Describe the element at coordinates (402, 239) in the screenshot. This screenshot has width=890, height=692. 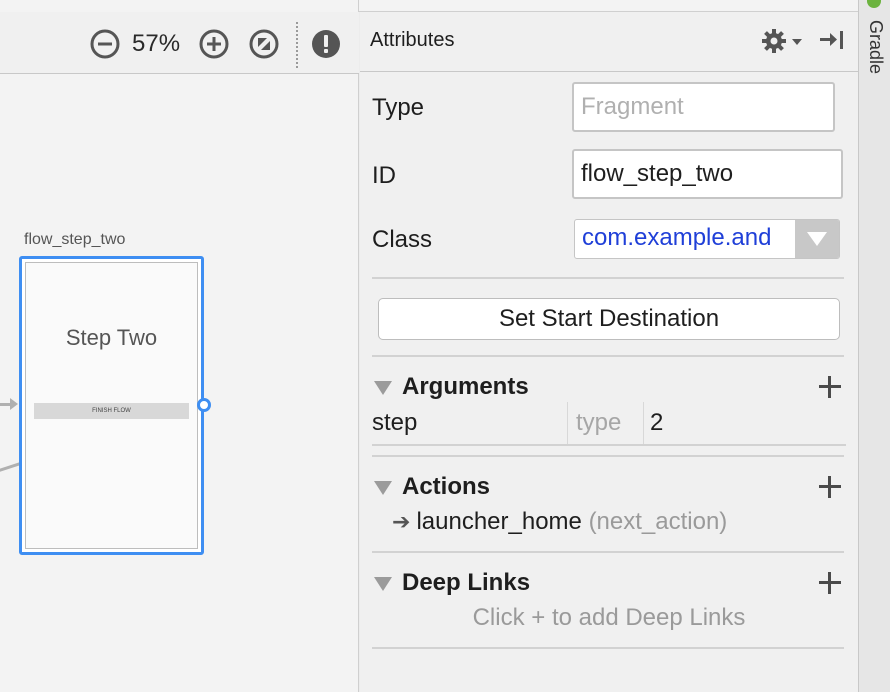
I see `class-label: Class` at that location.